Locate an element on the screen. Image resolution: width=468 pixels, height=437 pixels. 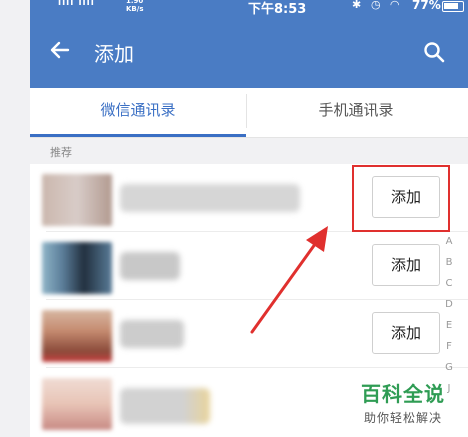
index-letter: C is located at coordinates (449, 288).